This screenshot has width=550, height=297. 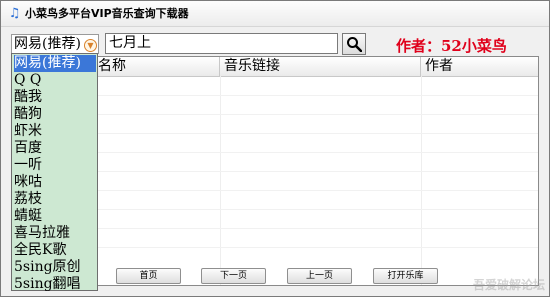 What do you see at coordinates (479, 66) in the screenshot?
I see `column-header-author: 作者` at bounding box center [479, 66].